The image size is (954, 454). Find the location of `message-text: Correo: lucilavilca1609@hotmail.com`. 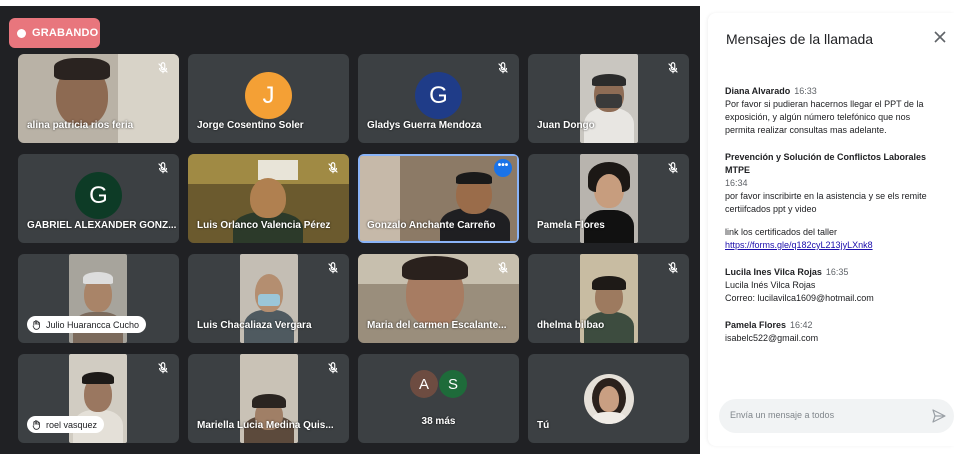

message-text: Correo: lucilavilca1609@hotmail.com is located at coordinates (799, 298).